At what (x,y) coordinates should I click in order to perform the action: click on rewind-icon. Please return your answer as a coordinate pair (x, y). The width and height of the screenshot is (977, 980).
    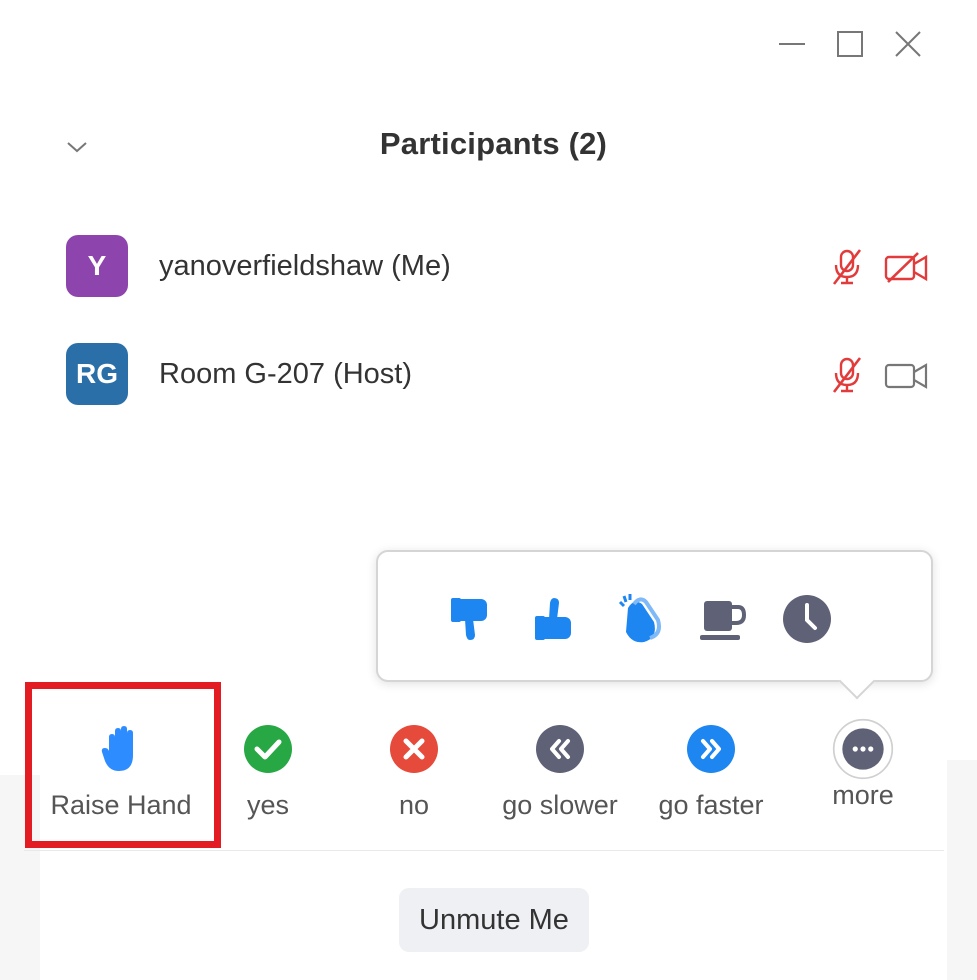
    Looking at the image, I should click on (560, 749).